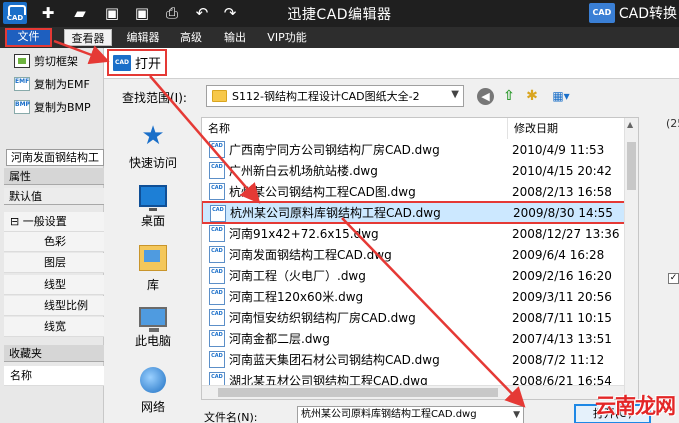  What do you see at coordinates (46, 61) in the screenshot?
I see `crop-frame-item: 剪切框架` at bounding box center [46, 61].